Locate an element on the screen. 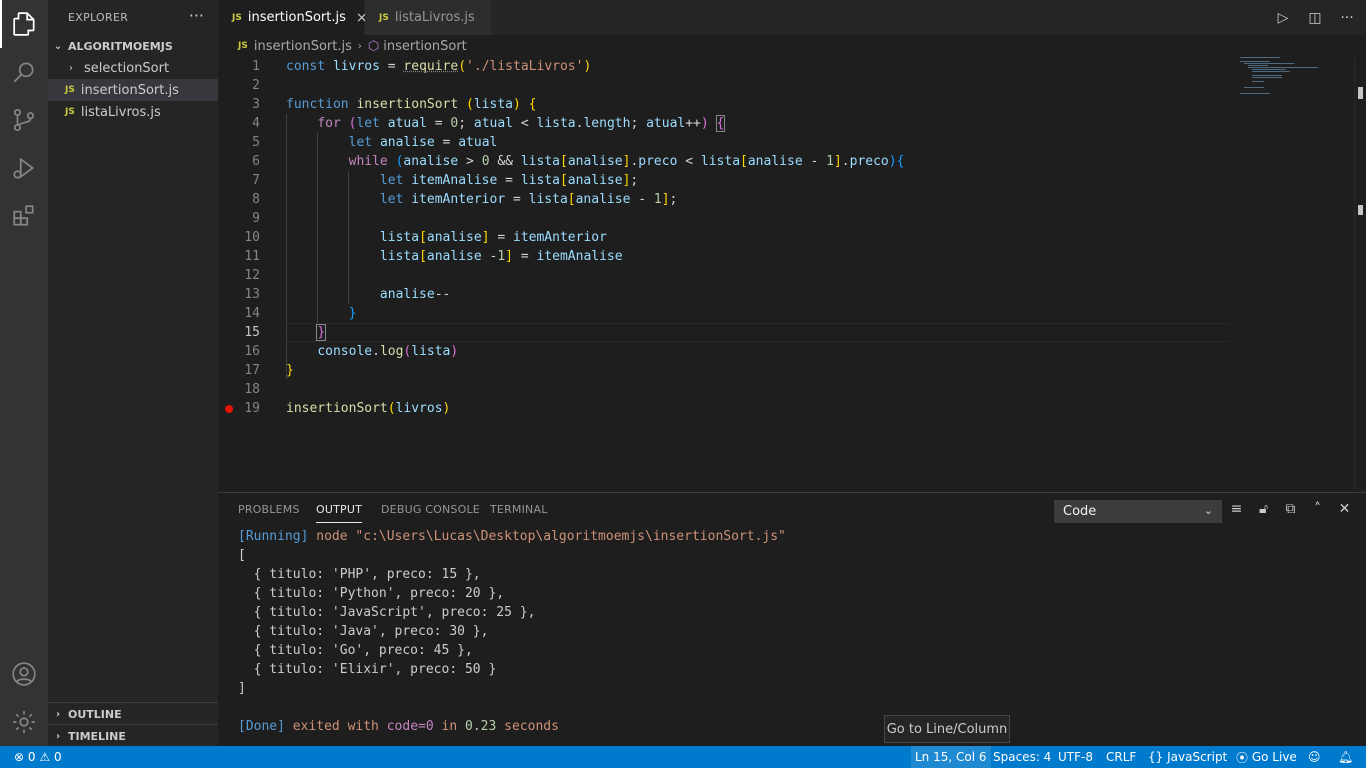 Image resolution: width=1366 pixels, height=768 pixels. tab-insertionsort: JS insertionSort.js × is located at coordinates (293, 17).